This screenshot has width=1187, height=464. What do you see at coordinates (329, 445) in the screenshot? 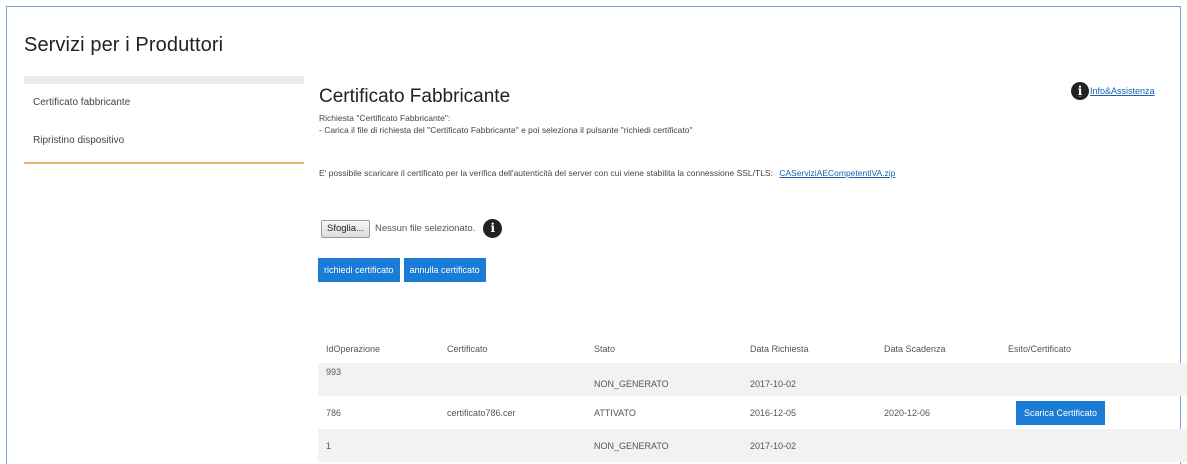
I see `cell-id: 1` at bounding box center [329, 445].